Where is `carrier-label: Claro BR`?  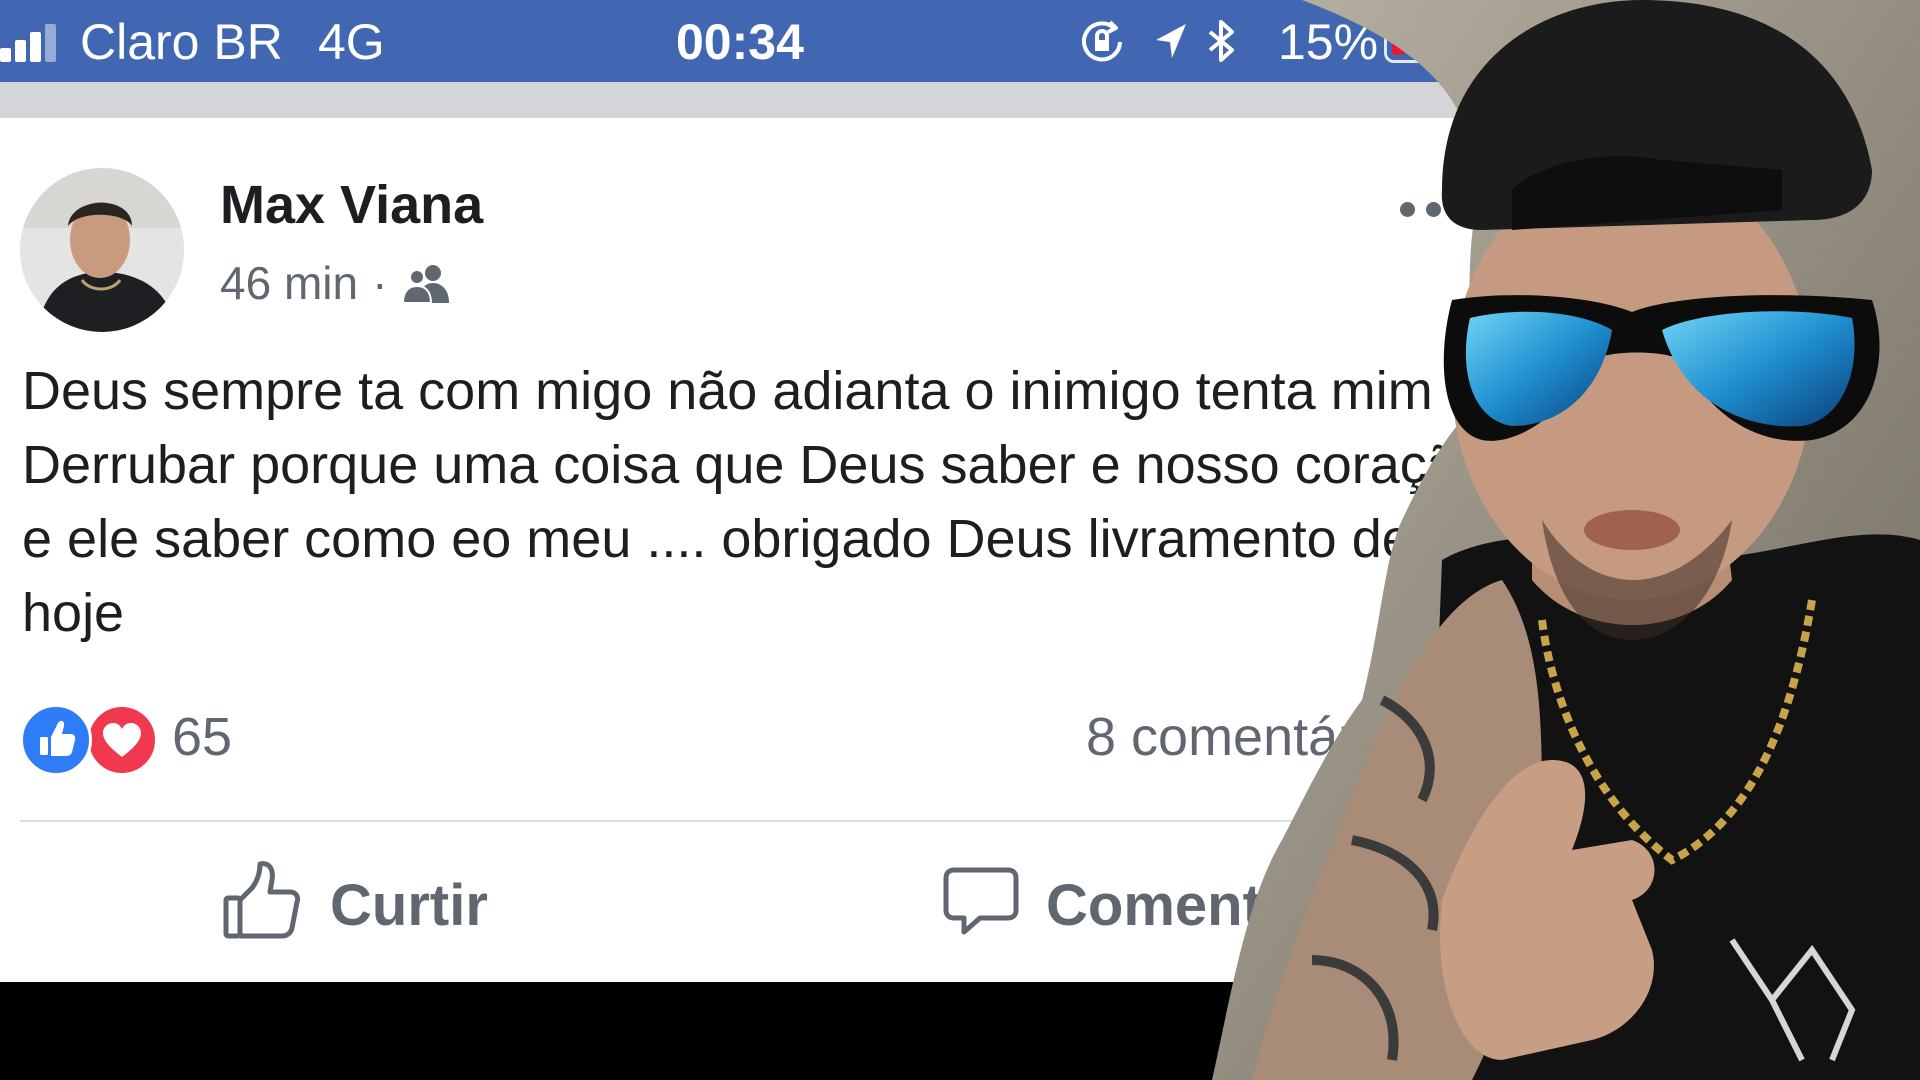
carrier-label: Claro BR is located at coordinates (181, 42).